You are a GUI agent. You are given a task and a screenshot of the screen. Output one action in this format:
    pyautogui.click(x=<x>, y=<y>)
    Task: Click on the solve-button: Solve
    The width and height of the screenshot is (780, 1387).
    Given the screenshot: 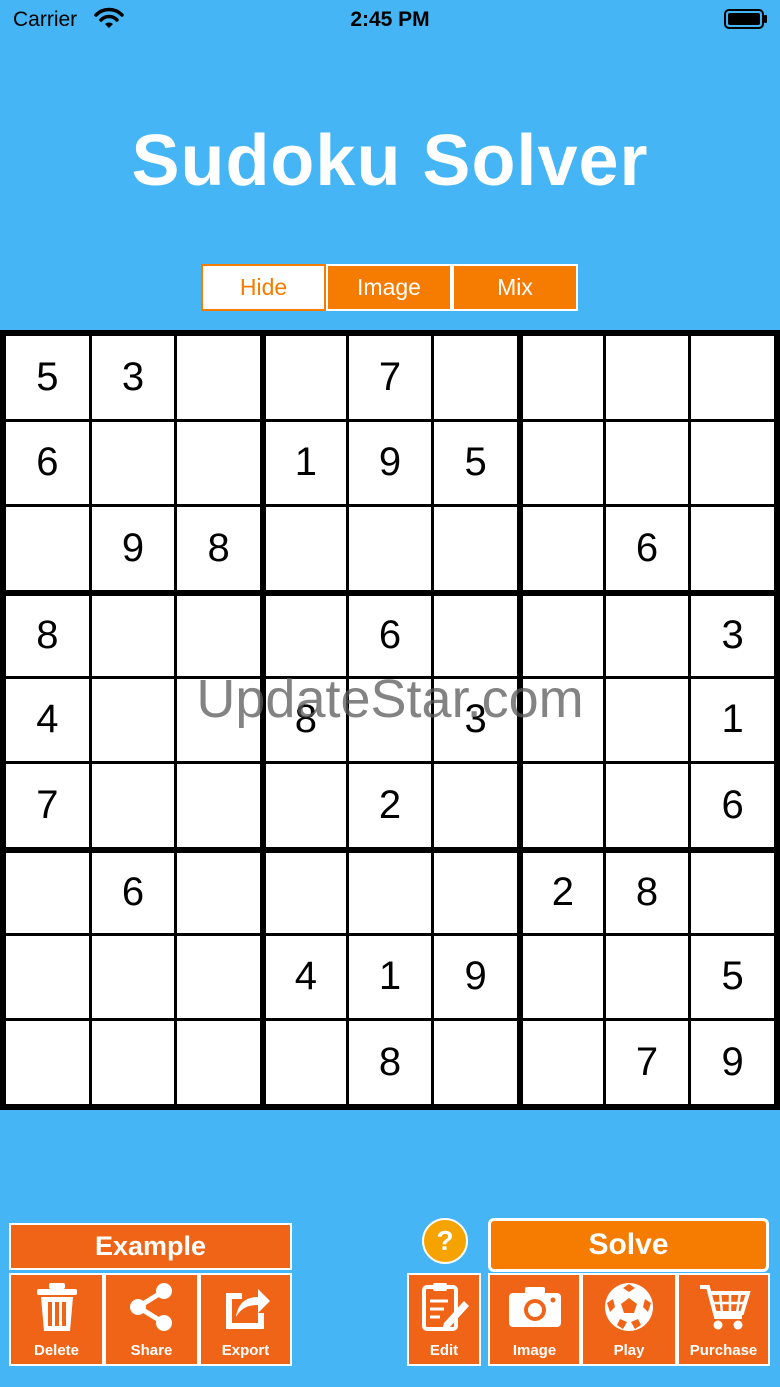 What is the action you would take?
    pyautogui.click(x=628, y=1245)
    